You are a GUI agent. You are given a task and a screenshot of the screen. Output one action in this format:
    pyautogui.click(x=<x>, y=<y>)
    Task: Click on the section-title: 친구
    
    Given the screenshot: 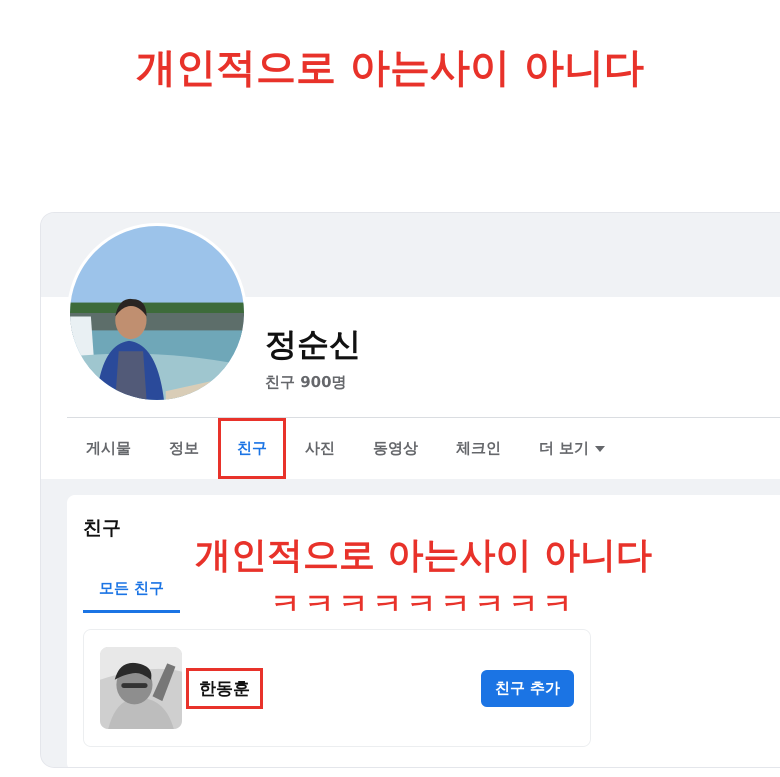 What is the action you would take?
    pyautogui.click(x=102, y=528)
    